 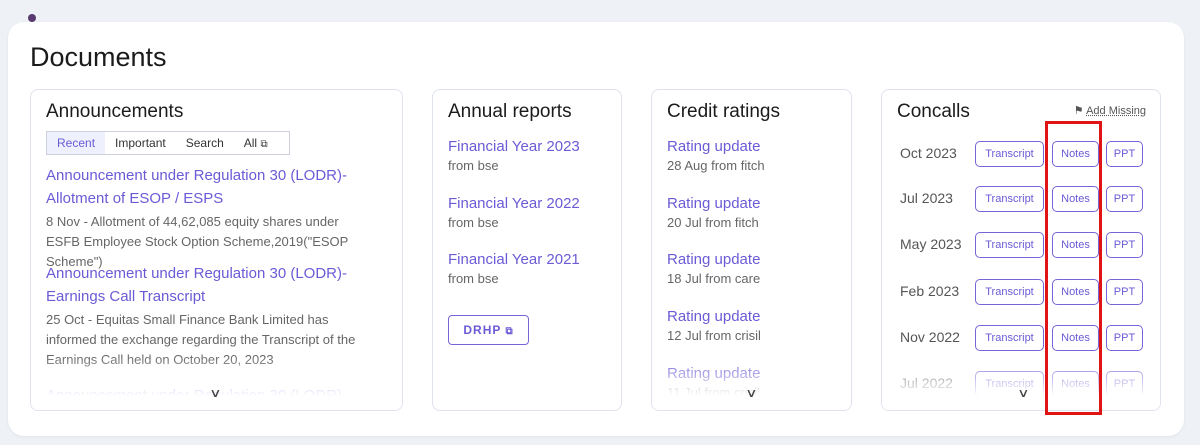 What do you see at coordinates (928, 153) in the screenshot?
I see `concall-date: Oct 2023` at bounding box center [928, 153].